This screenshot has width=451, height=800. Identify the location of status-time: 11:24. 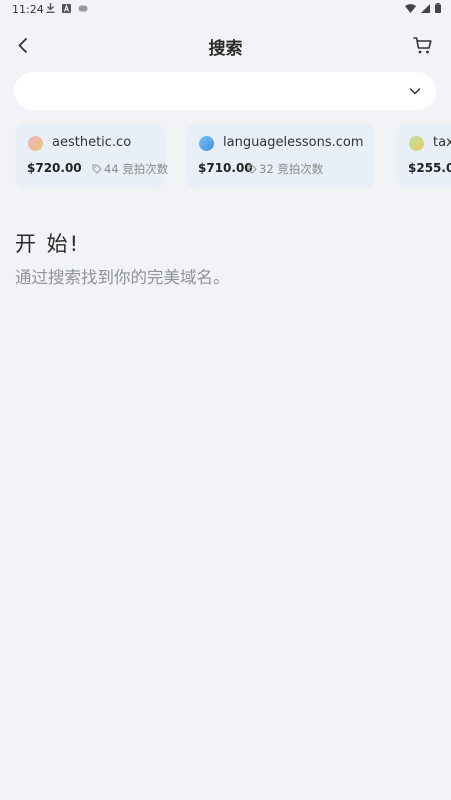
(28, 9).